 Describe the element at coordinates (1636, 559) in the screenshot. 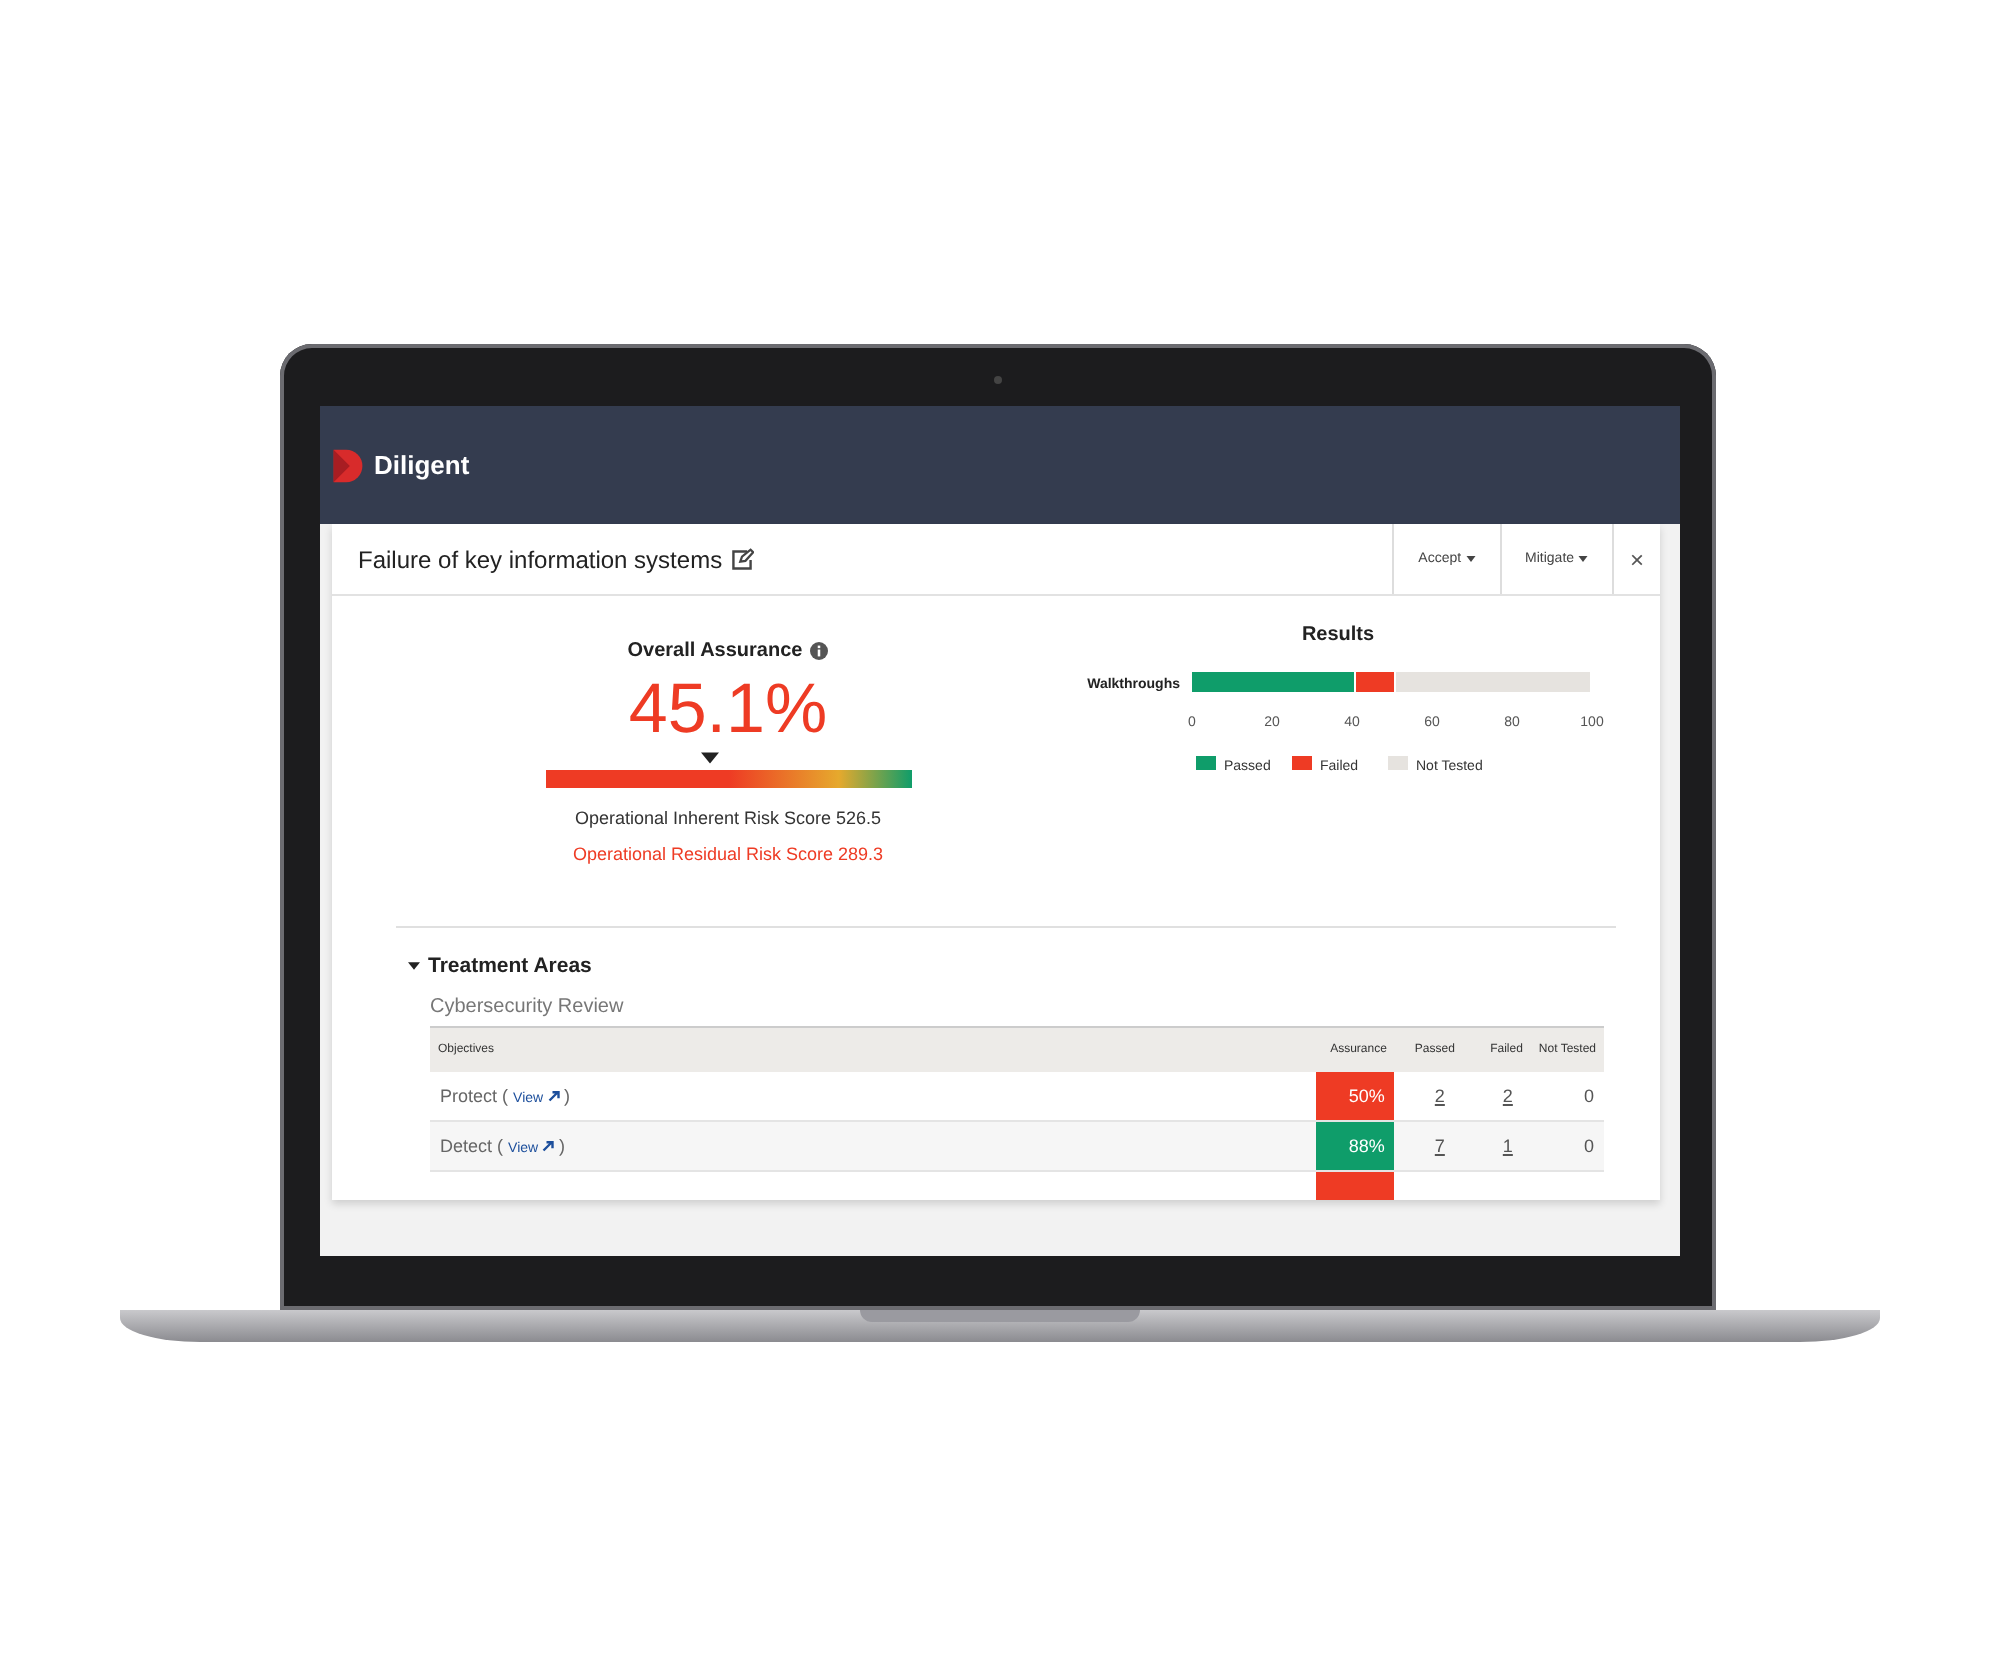

I see `close-button: ×` at that location.